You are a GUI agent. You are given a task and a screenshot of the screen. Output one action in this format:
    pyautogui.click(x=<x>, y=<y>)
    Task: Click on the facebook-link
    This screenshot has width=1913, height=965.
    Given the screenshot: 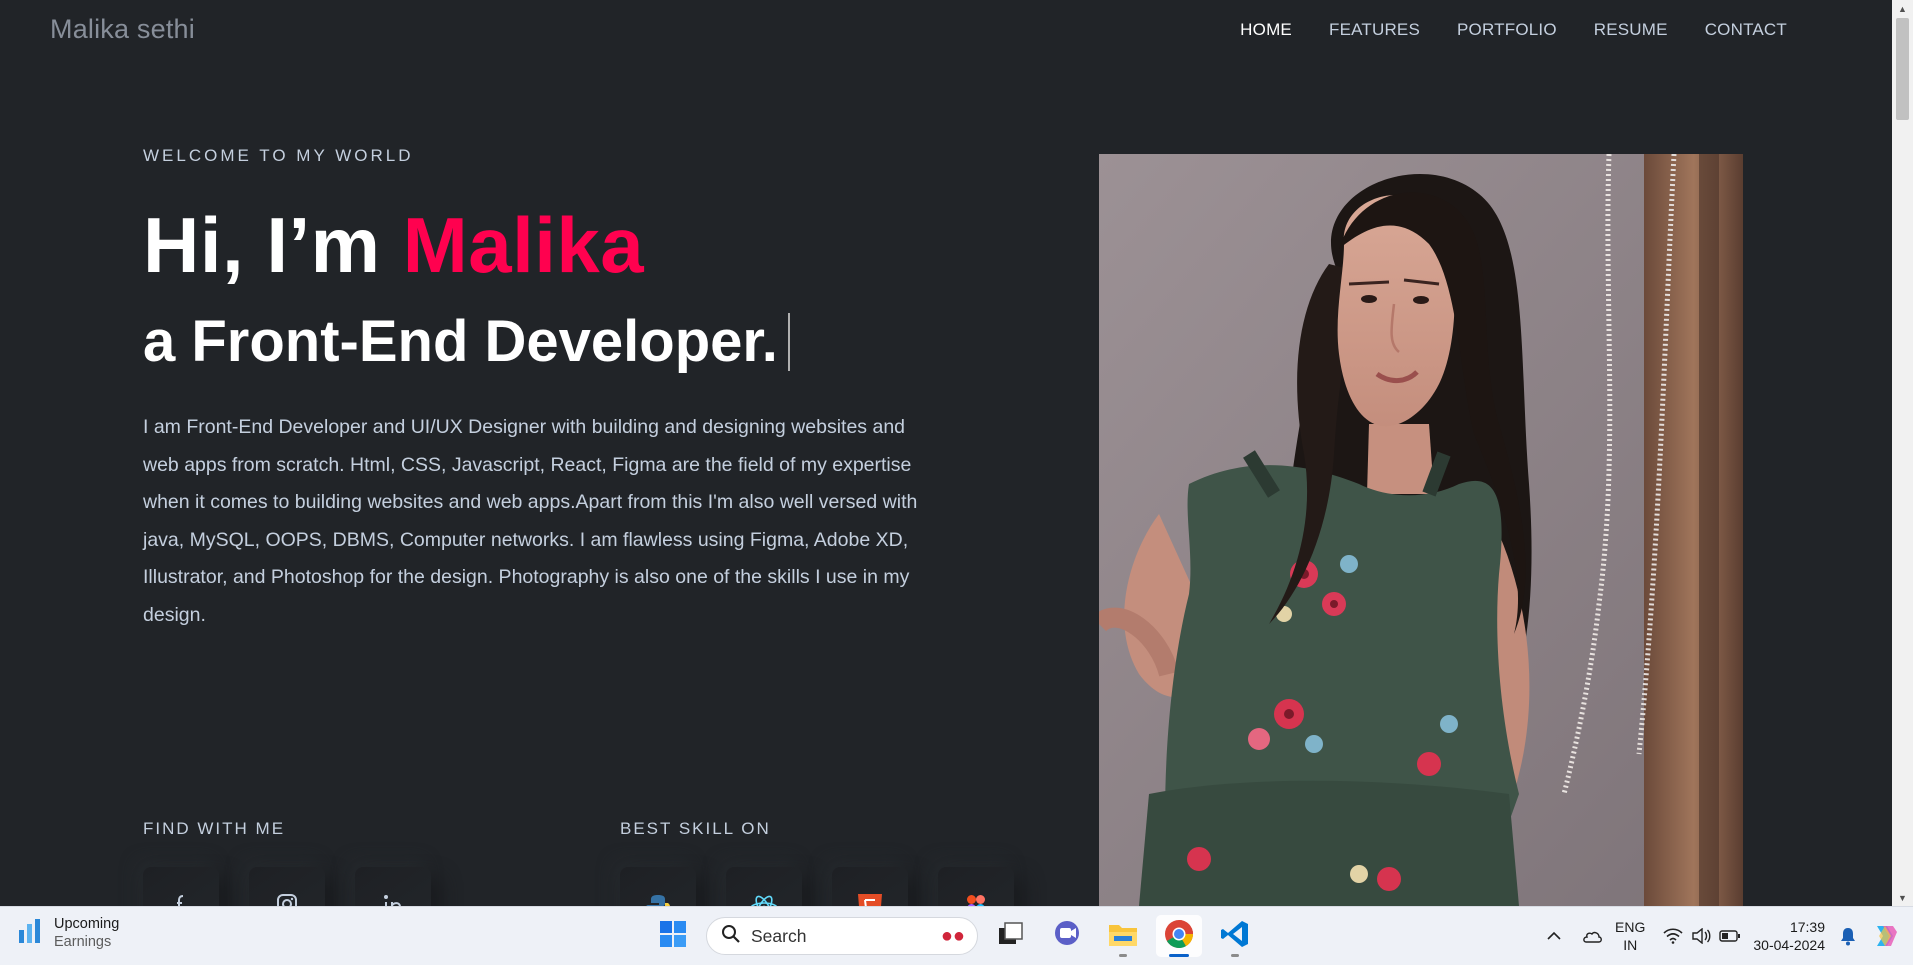 What is the action you would take?
    pyautogui.click(x=181, y=886)
    